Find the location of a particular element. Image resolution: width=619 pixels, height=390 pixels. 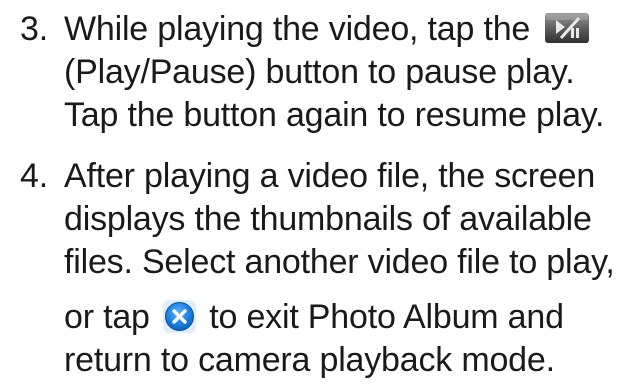

step-4-line-5: return to camera playback mode. is located at coordinates (309, 360).